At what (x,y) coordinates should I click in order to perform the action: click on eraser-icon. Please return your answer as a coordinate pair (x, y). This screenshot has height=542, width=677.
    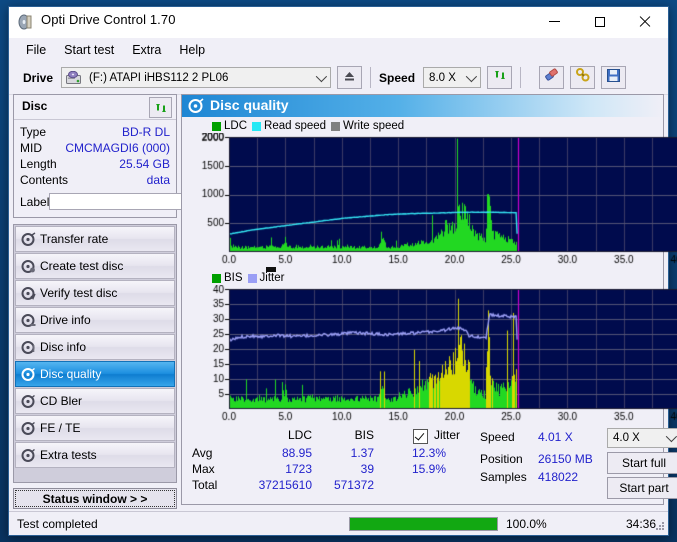
    Looking at the image, I should click on (551, 77).